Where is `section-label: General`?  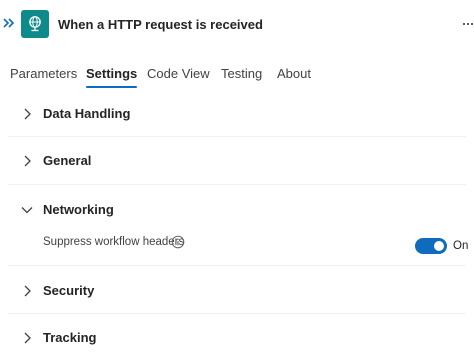 section-label: General is located at coordinates (67, 160).